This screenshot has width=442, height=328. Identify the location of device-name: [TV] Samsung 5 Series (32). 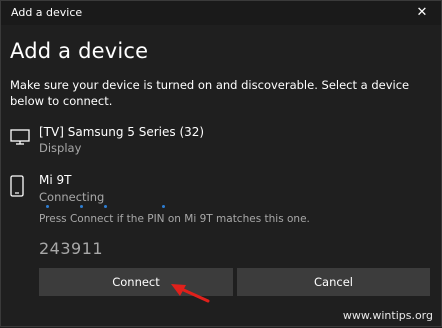
(122, 132).